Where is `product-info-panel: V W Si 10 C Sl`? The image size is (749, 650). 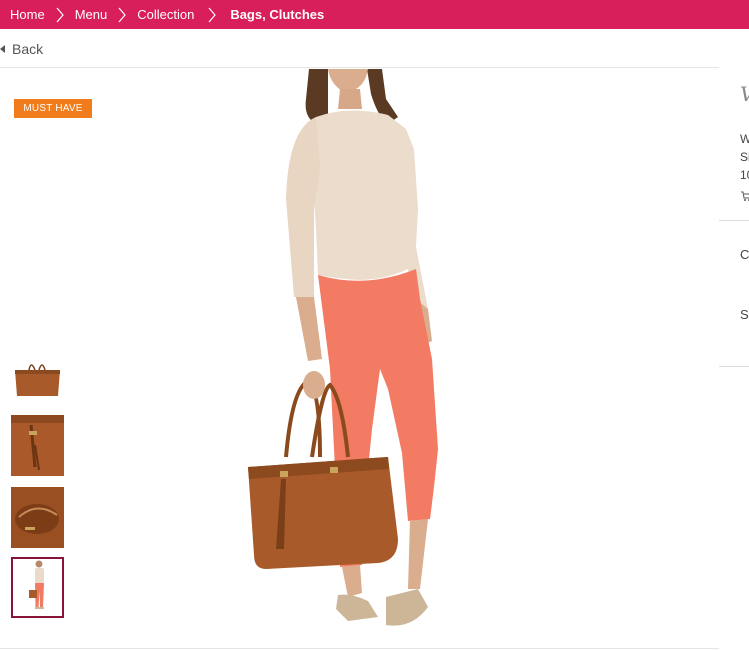
product-info-panel: V W Si 10 C Sl is located at coordinates (734, 340).